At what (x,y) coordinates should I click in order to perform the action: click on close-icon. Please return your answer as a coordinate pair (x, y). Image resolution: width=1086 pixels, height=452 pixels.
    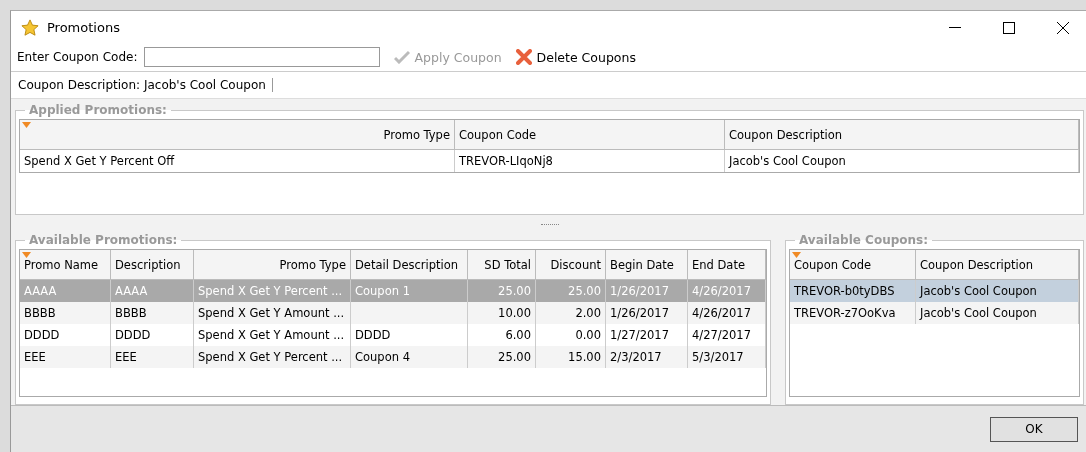
    Looking at the image, I should click on (1063, 27).